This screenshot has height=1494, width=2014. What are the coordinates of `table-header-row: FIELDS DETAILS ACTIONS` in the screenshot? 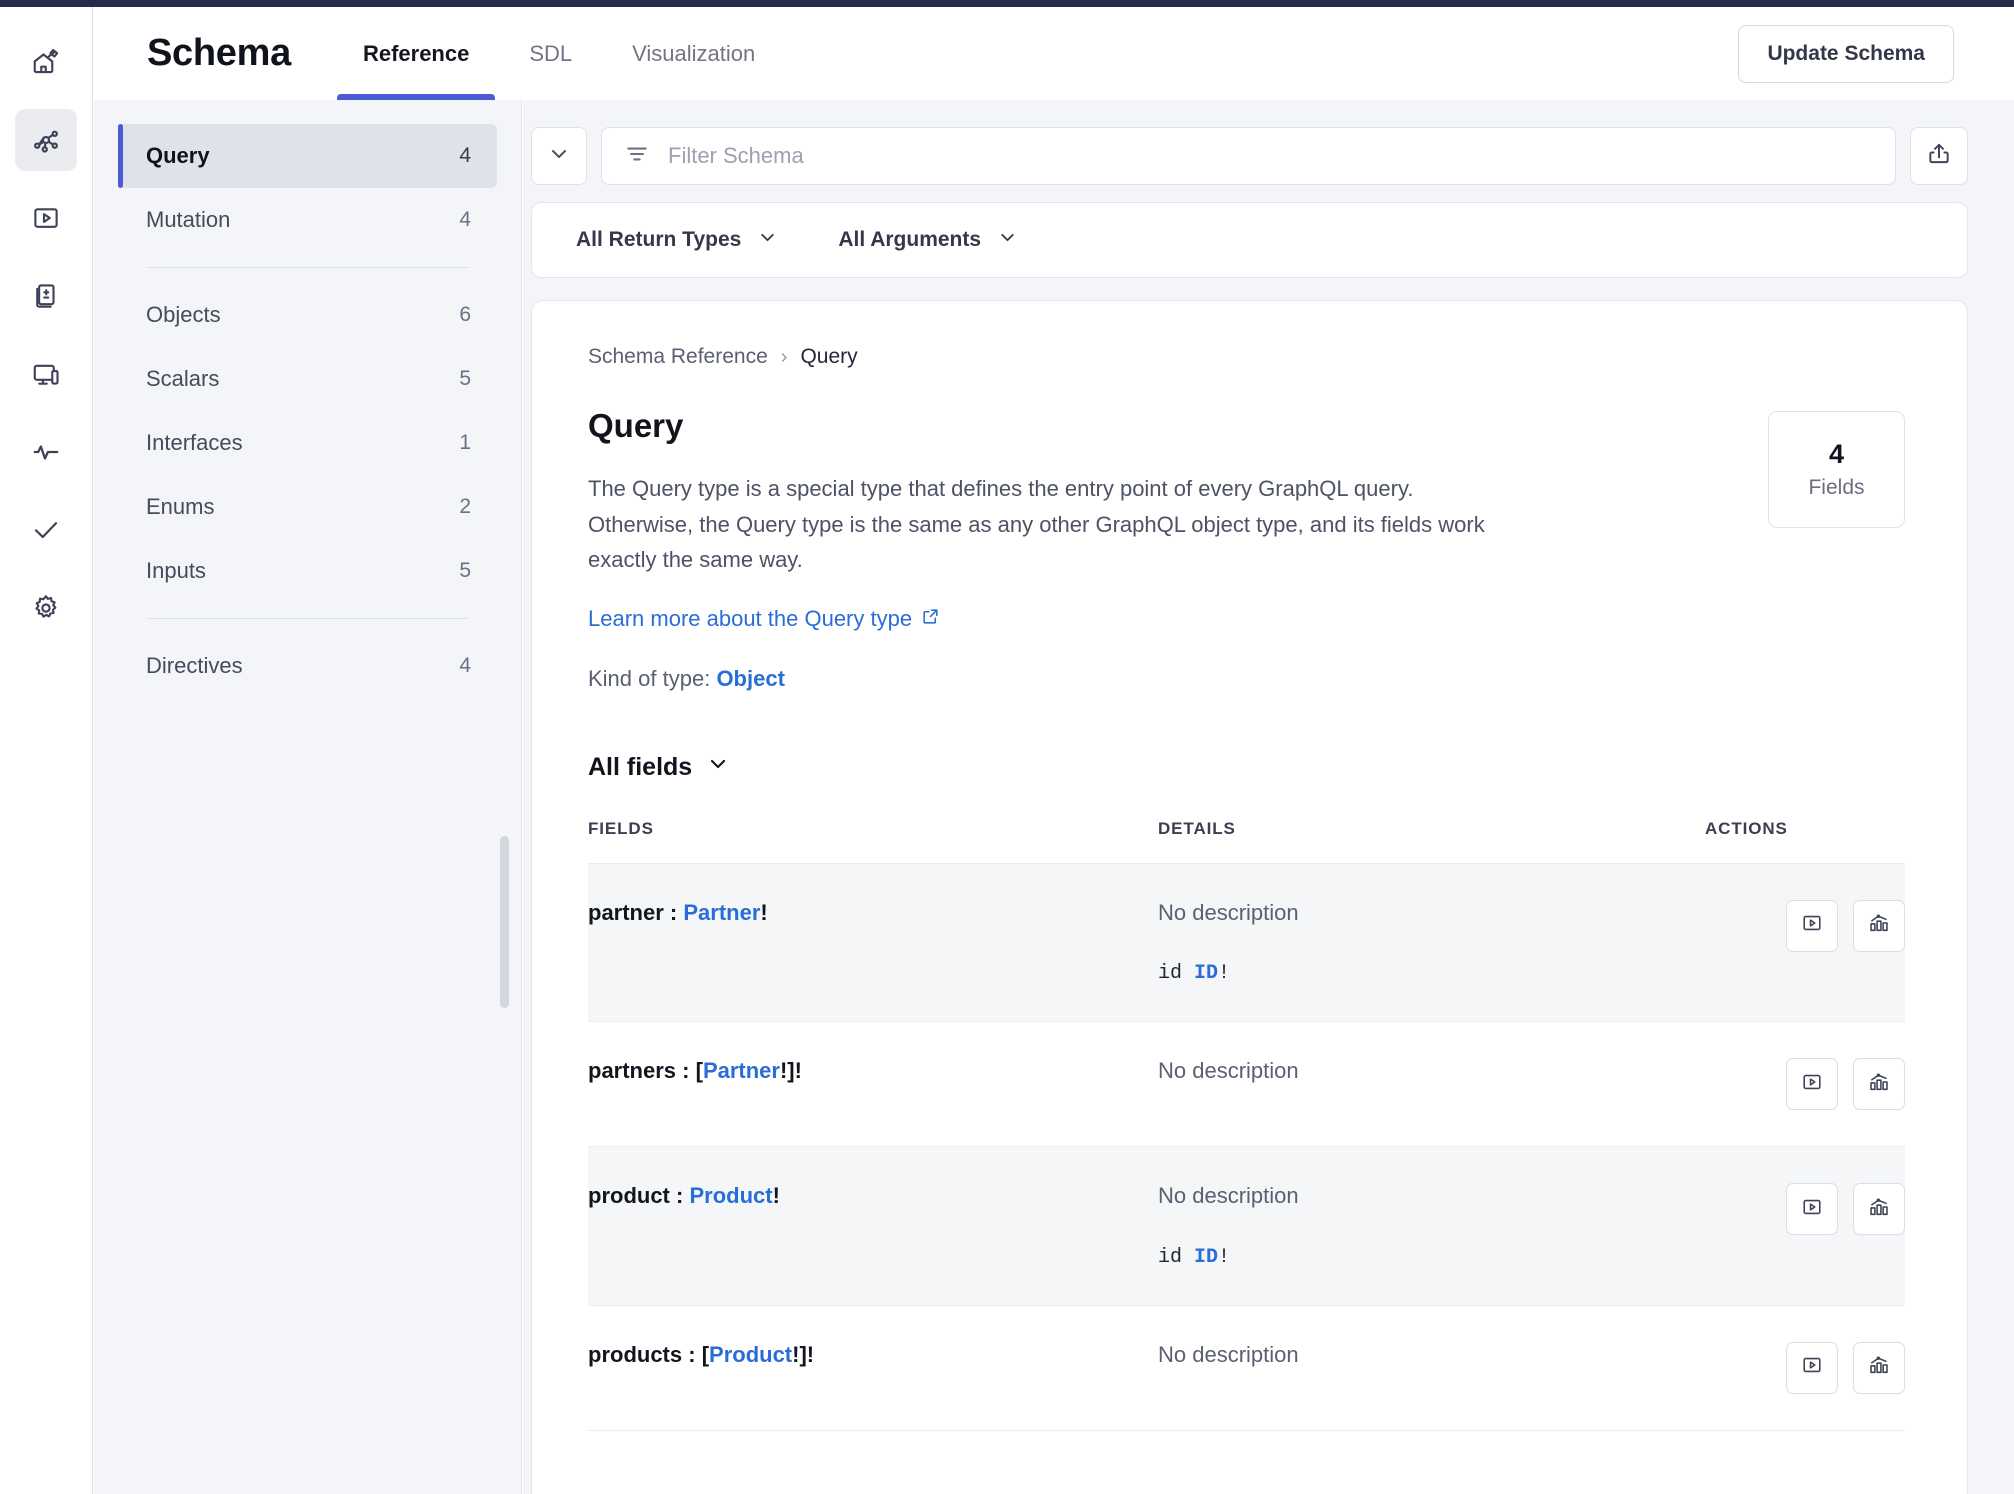 It's located at (1246, 841).